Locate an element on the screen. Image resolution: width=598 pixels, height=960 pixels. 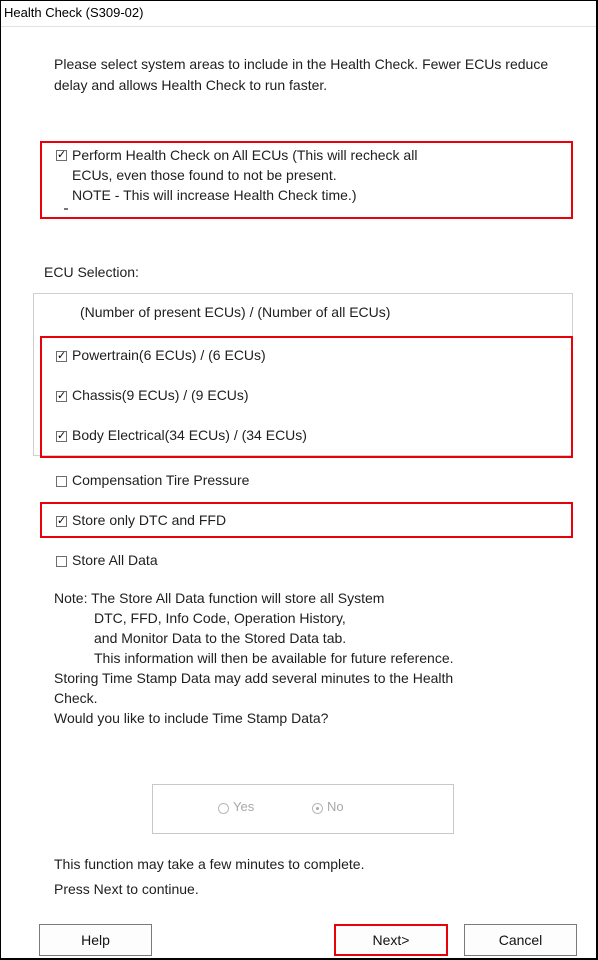
body-electrical-label: Body Electrical(34 ECUs) / (34 ECUs) is located at coordinates (189, 435).